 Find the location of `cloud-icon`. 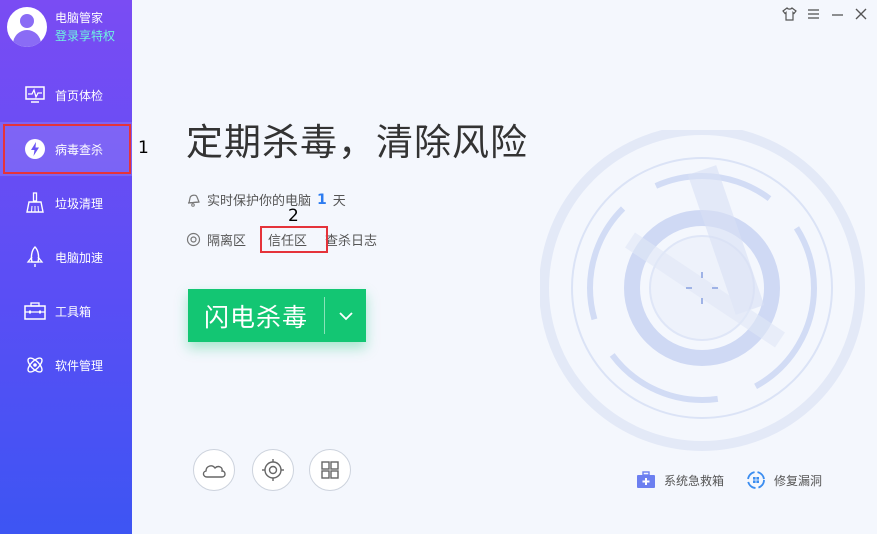

cloud-icon is located at coordinates (214, 470).